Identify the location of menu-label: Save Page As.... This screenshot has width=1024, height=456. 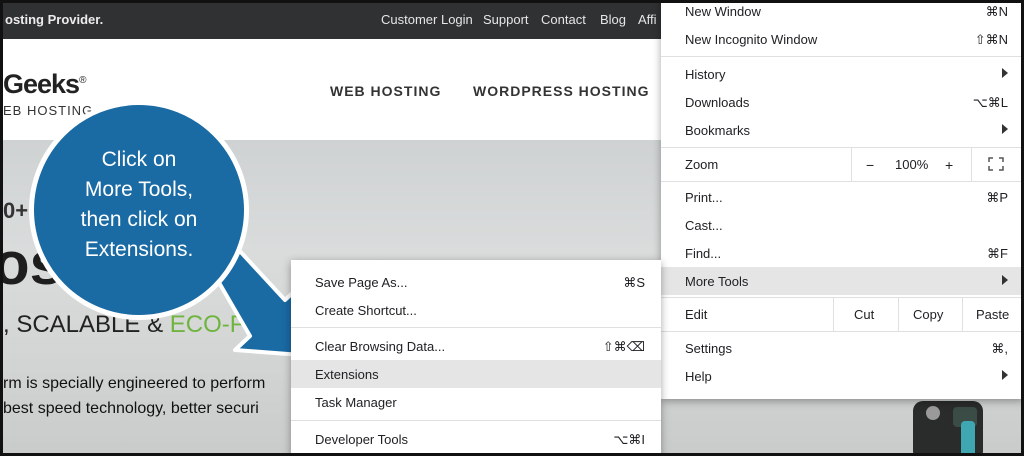
(361, 282).